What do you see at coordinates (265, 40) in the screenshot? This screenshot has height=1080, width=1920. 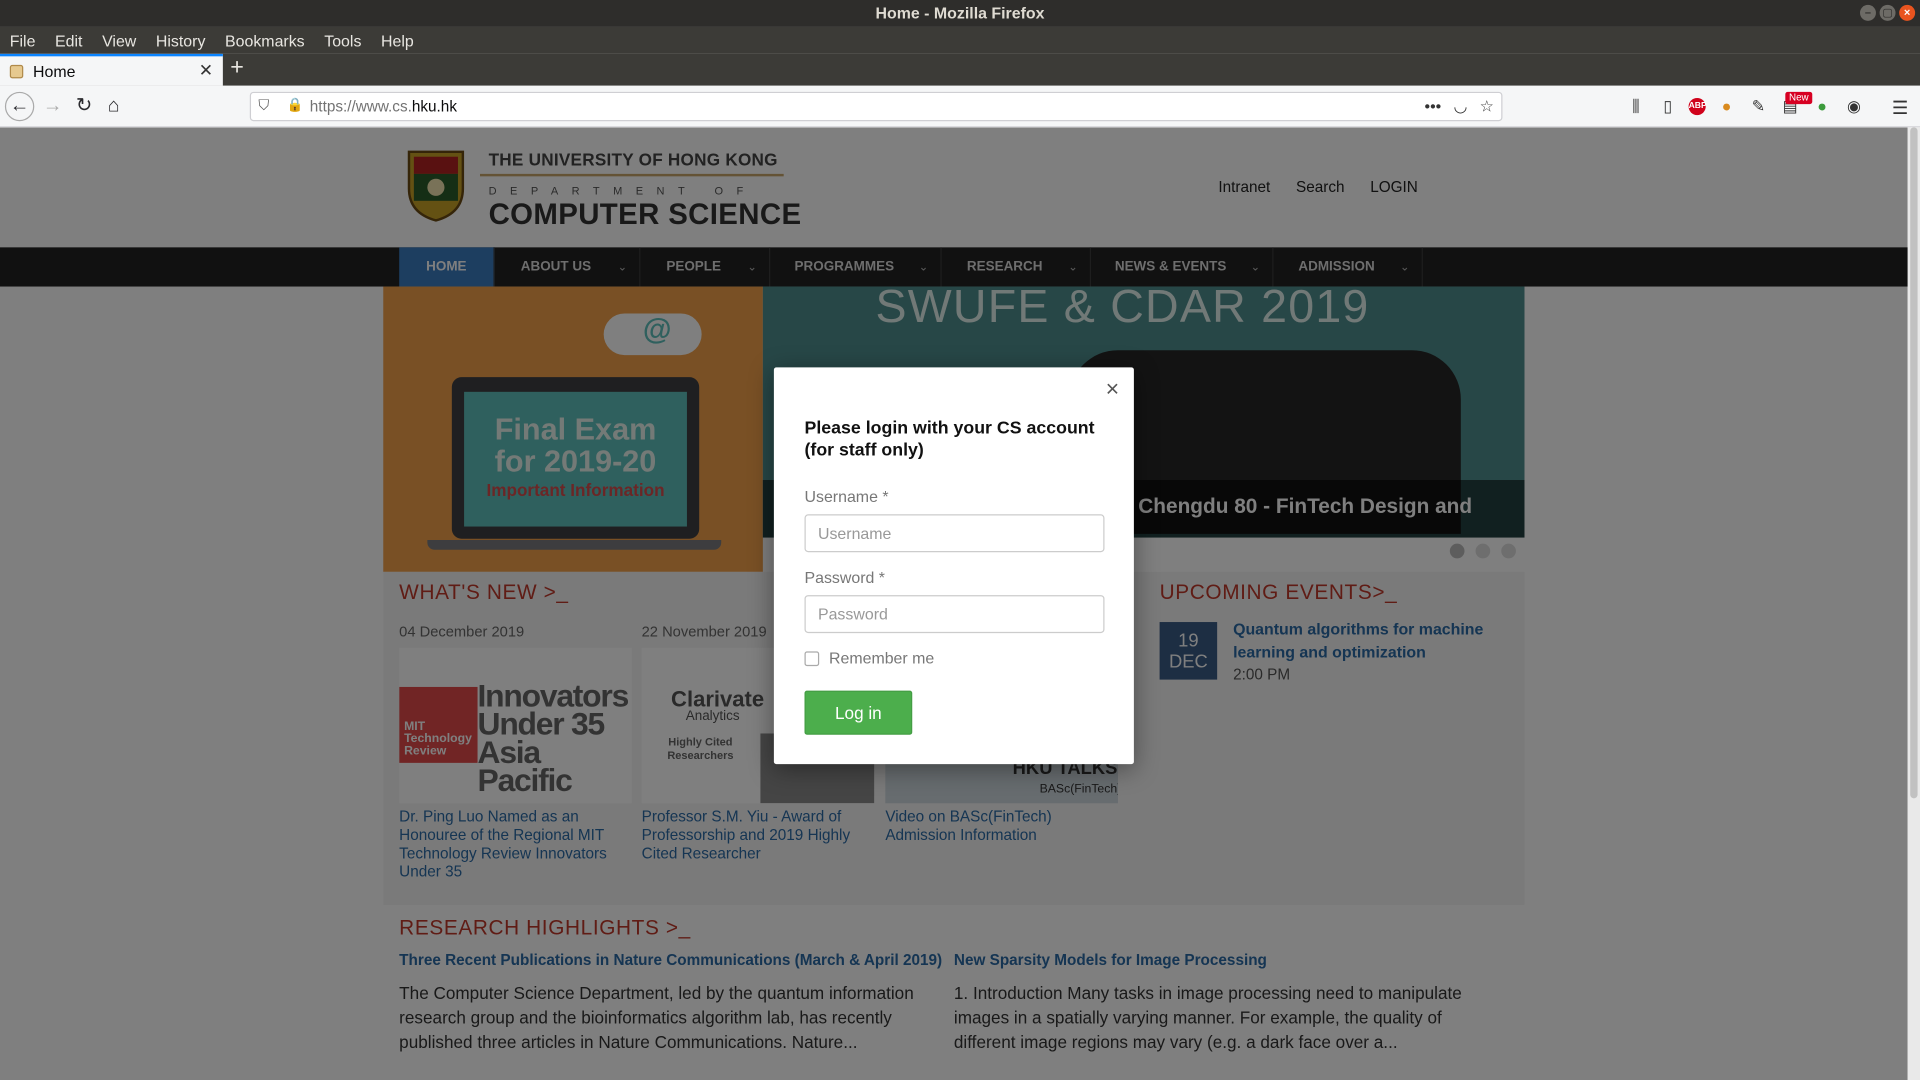 I see `menu-bookmarks: Bookmarks` at bounding box center [265, 40].